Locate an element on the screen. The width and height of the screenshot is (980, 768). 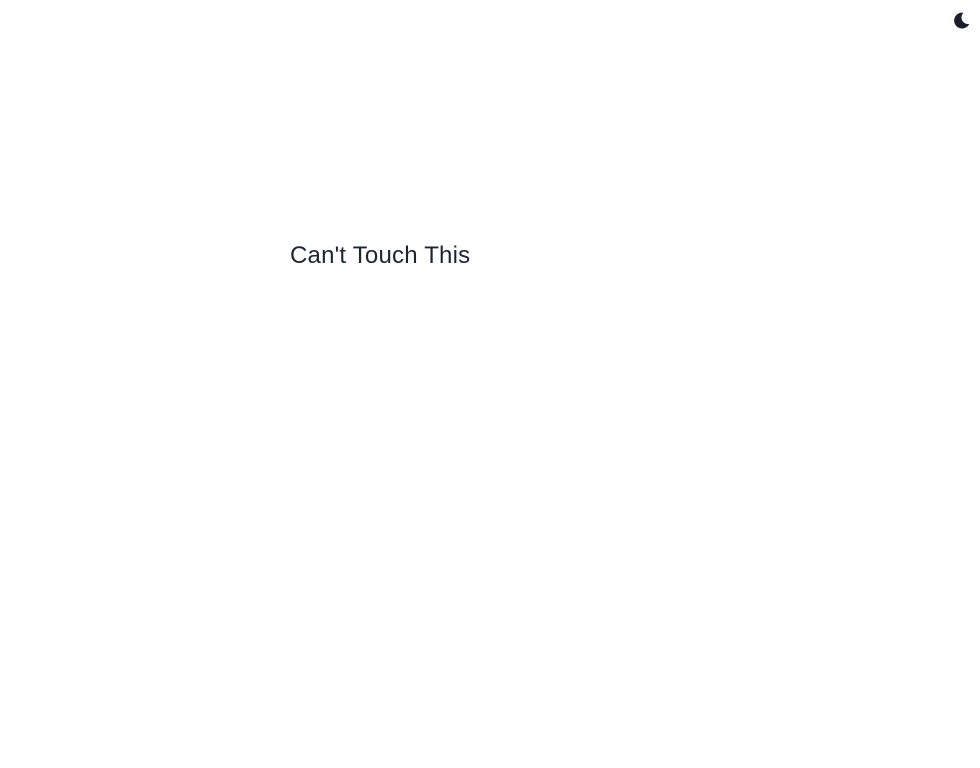
theme-toggle-button is located at coordinates (961, 20).